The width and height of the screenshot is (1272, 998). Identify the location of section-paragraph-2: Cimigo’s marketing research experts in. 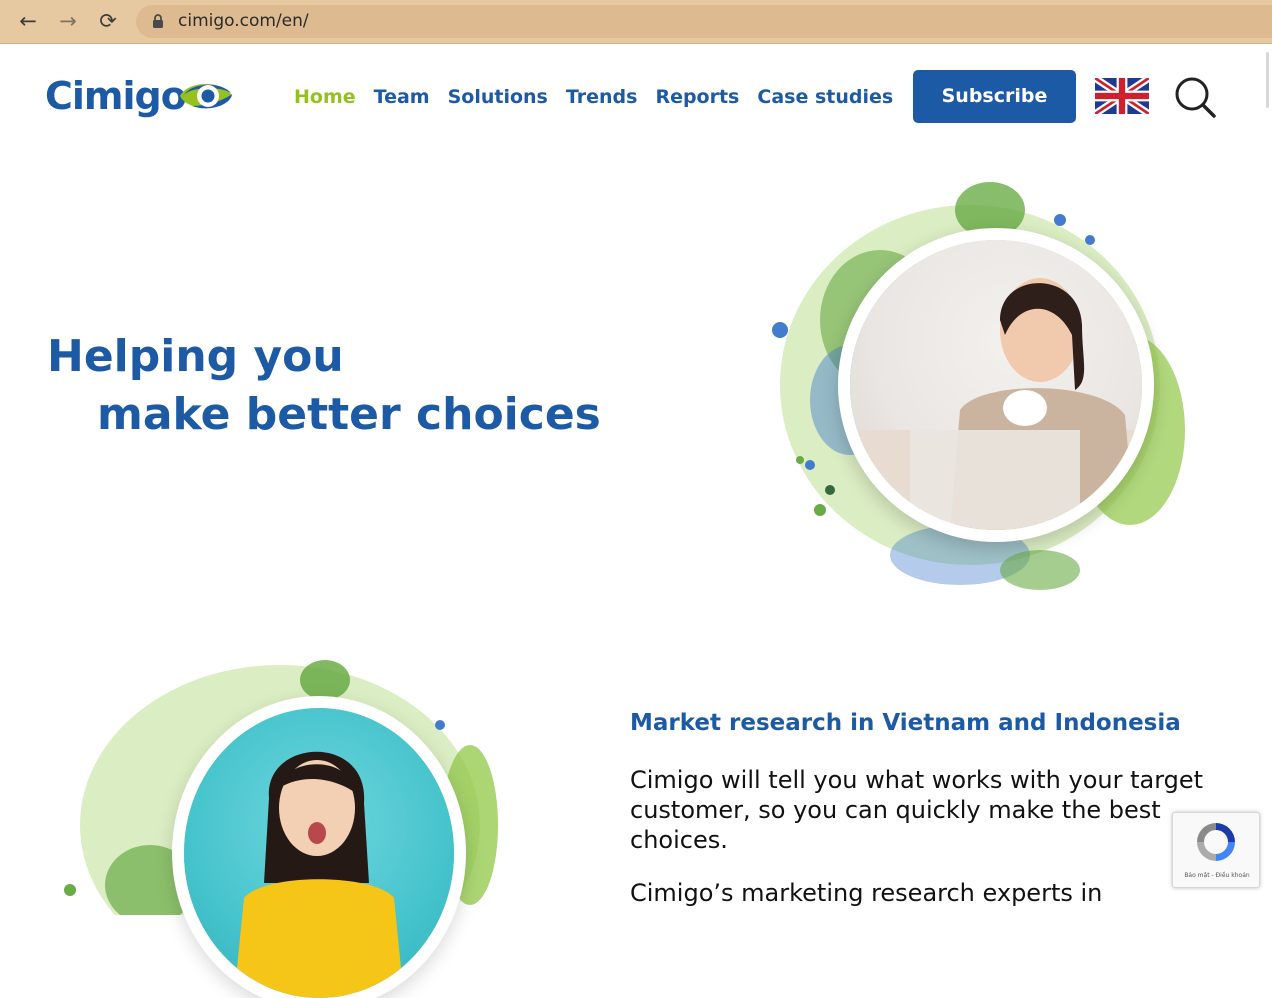
(866, 893).